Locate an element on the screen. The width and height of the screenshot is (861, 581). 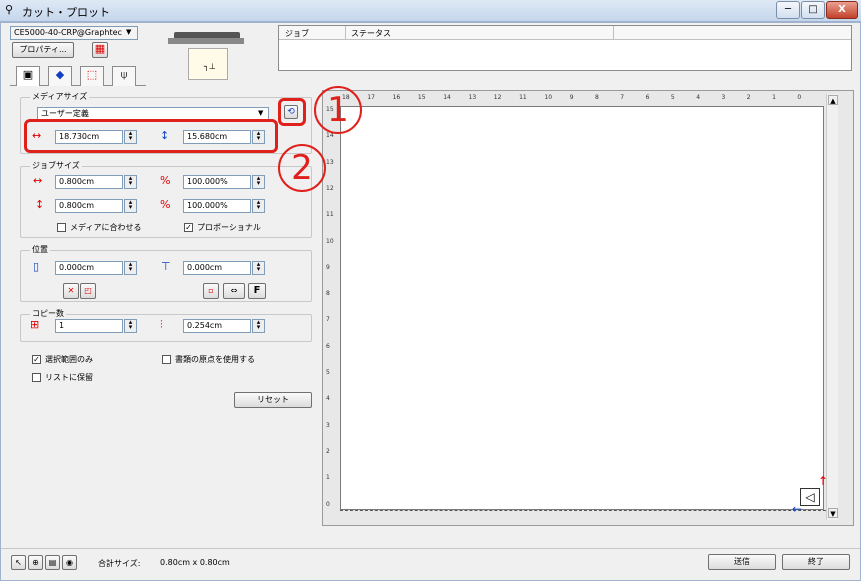
vertical-scrollbar: ▲ ▼ is located at coordinates (832, 307).